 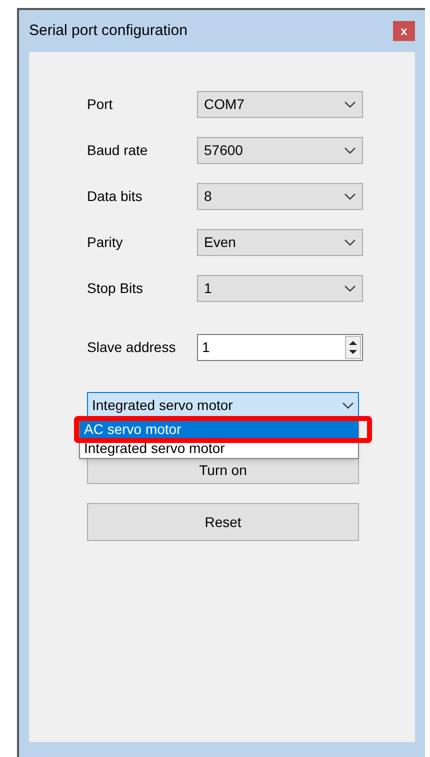 What do you see at coordinates (280, 288) in the screenshot?
I see `combo-box: 1` at bounding box center [280, 288].